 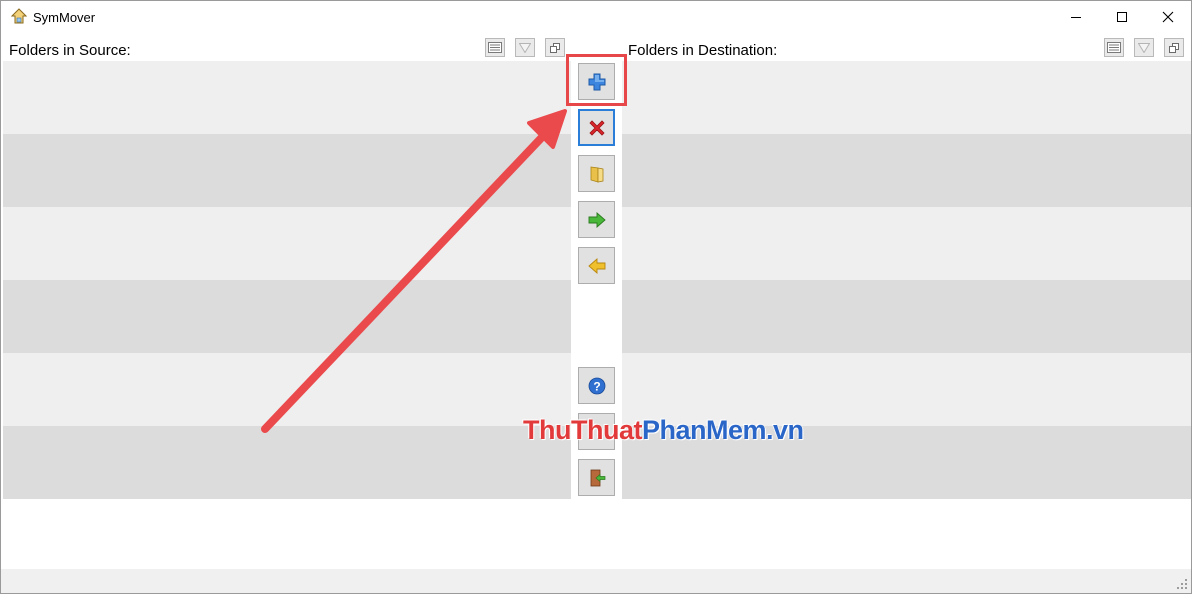 What do you see at coordinates (1182, 584) in the screenshot?
I see `resize-grip-icon` at bounding box center [1182, 584].